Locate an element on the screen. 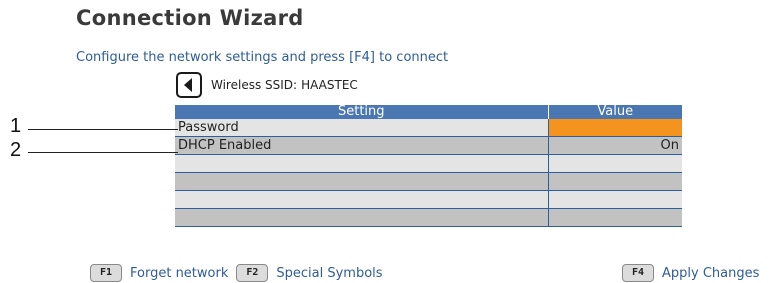 The height and width of the screenshot is (283, 781). column-header-setting: Setting is located at coordinates (362, 112).